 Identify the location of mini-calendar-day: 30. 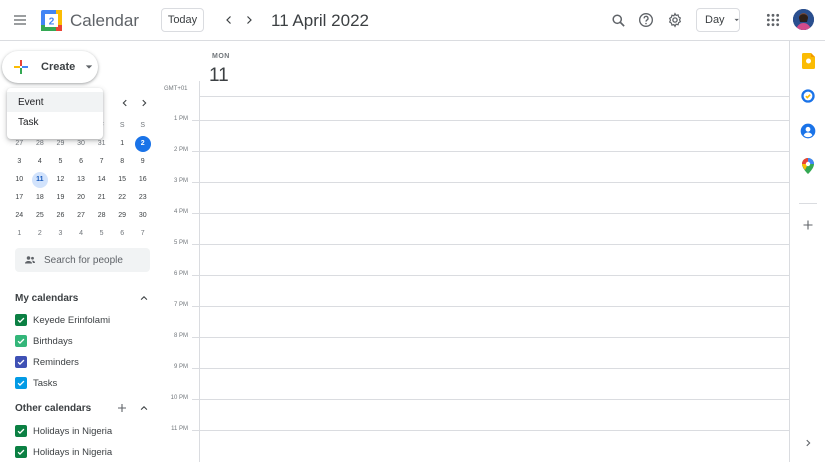
(142, 216).